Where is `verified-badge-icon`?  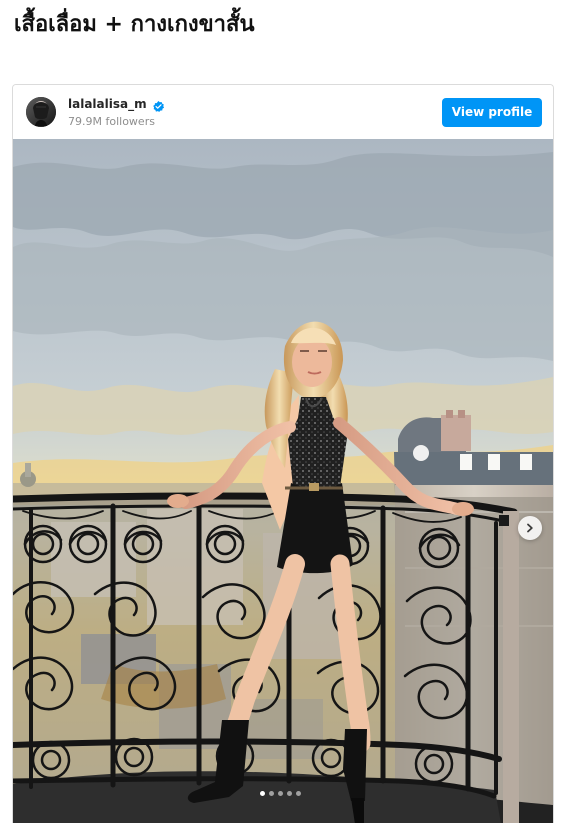 verified-badge-icon is located at coordinates (158, 105).